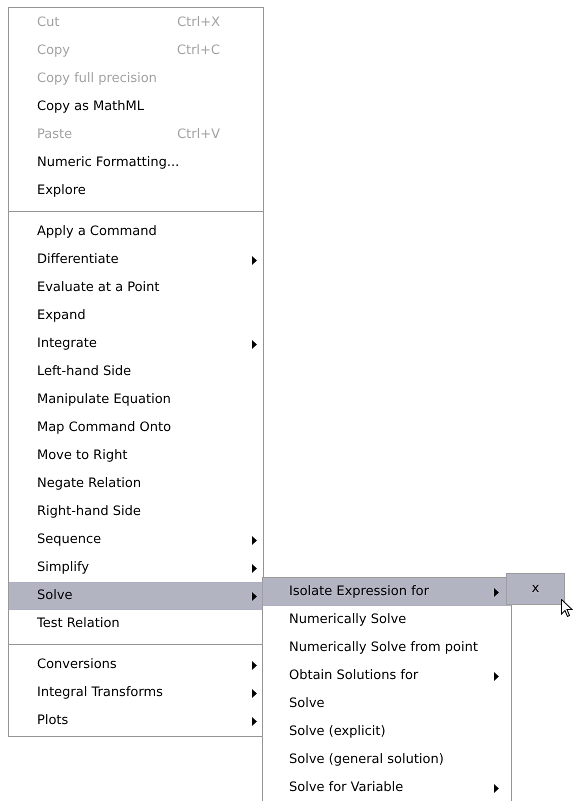 This screenshot has width=579, height=801. I want to click on shortcut-text: Ctrl+C, so click(198, 51).